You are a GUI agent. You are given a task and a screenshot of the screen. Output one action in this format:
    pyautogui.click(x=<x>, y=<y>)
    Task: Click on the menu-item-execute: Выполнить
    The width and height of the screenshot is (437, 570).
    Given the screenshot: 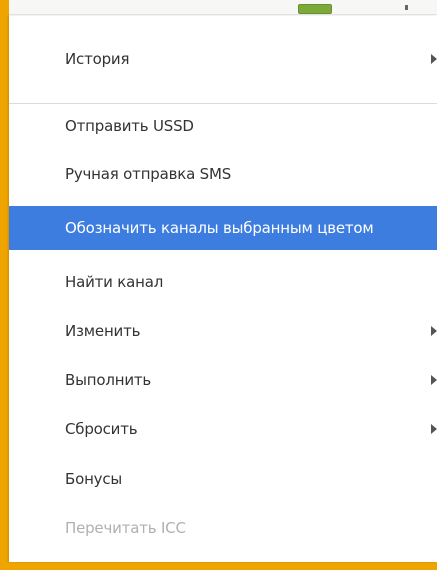 What is the action you would take?
    pyautogui.click(x=223, y=380)
    